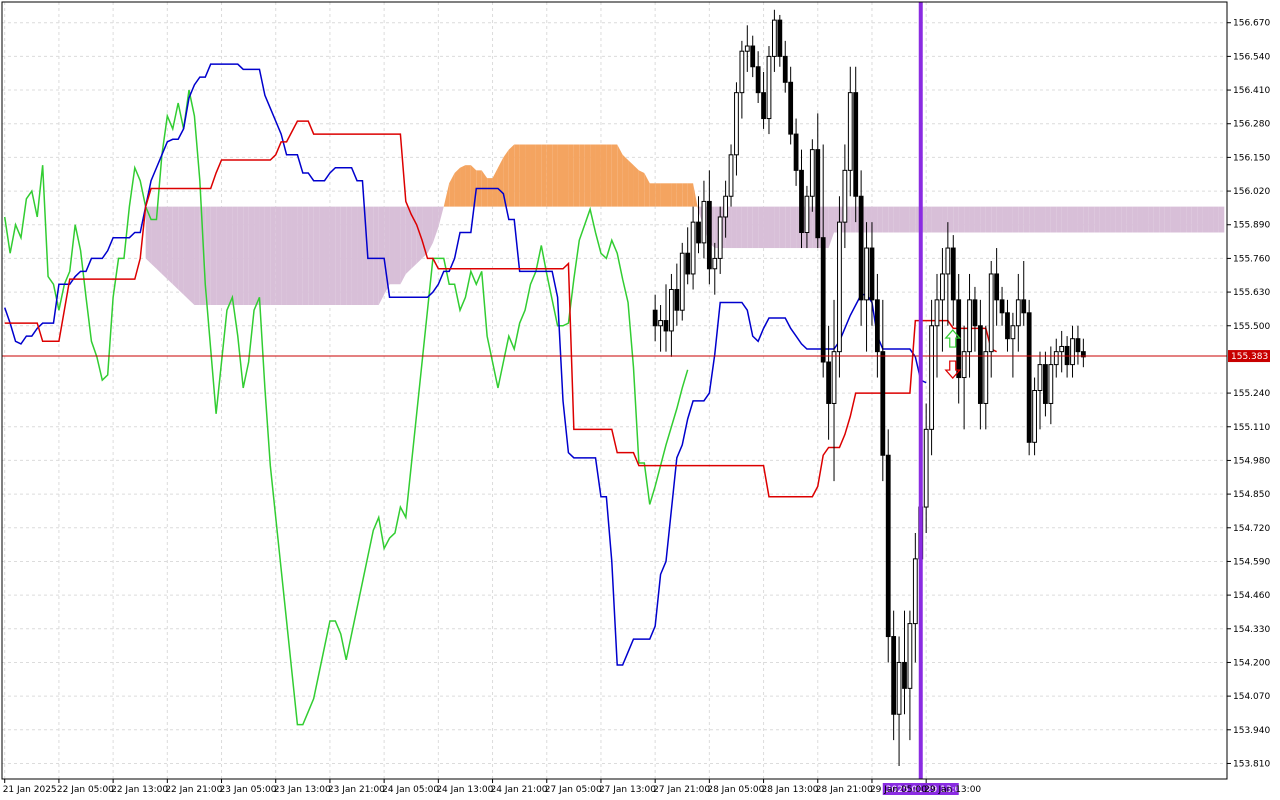 The height and width of the screenshot is (800, 1280). Describe the element at coordinates (1249, 357) in the screenshot. I see `current-price-label: 155.383` at that location.